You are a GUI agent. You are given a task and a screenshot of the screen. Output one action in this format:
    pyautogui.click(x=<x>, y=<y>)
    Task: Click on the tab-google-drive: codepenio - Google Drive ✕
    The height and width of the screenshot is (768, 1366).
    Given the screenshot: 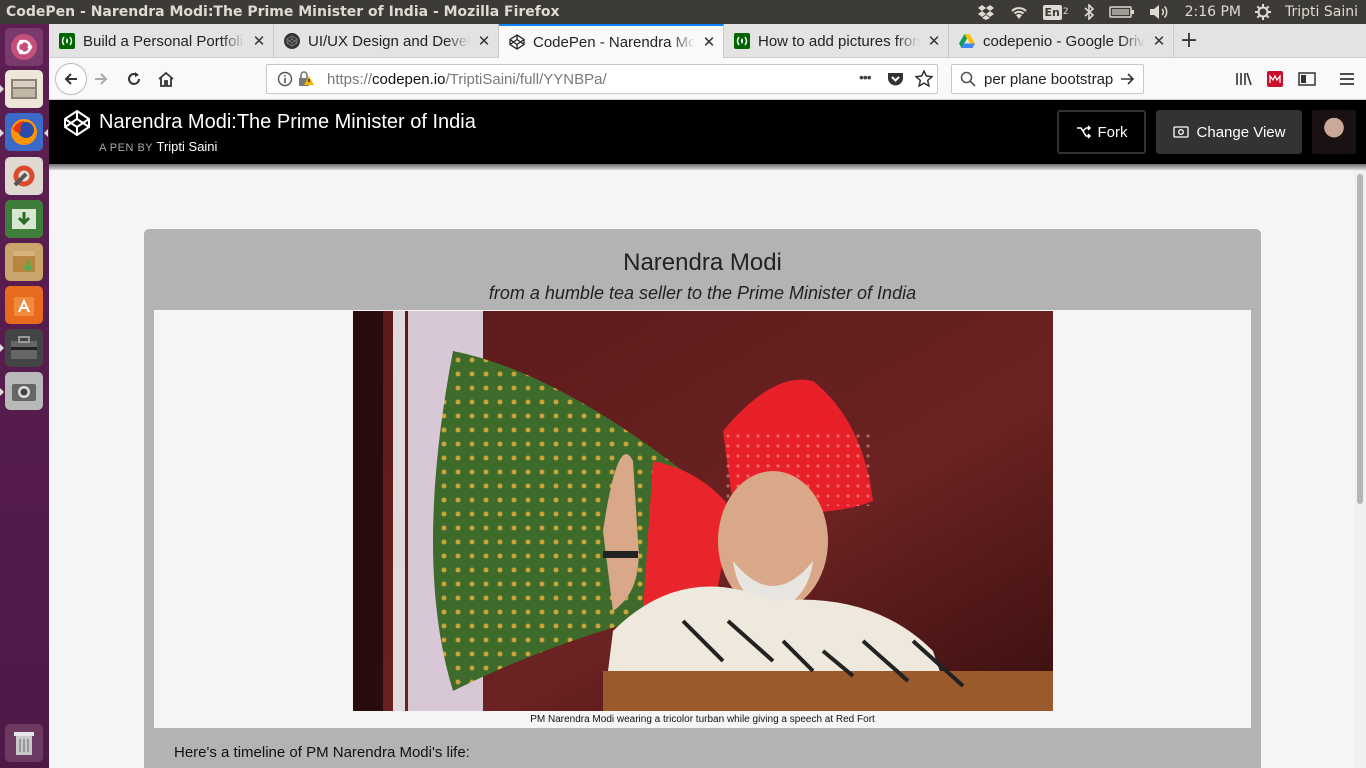 What is the action you would take?
    pyautogui.click(x=1061, y=41)
    